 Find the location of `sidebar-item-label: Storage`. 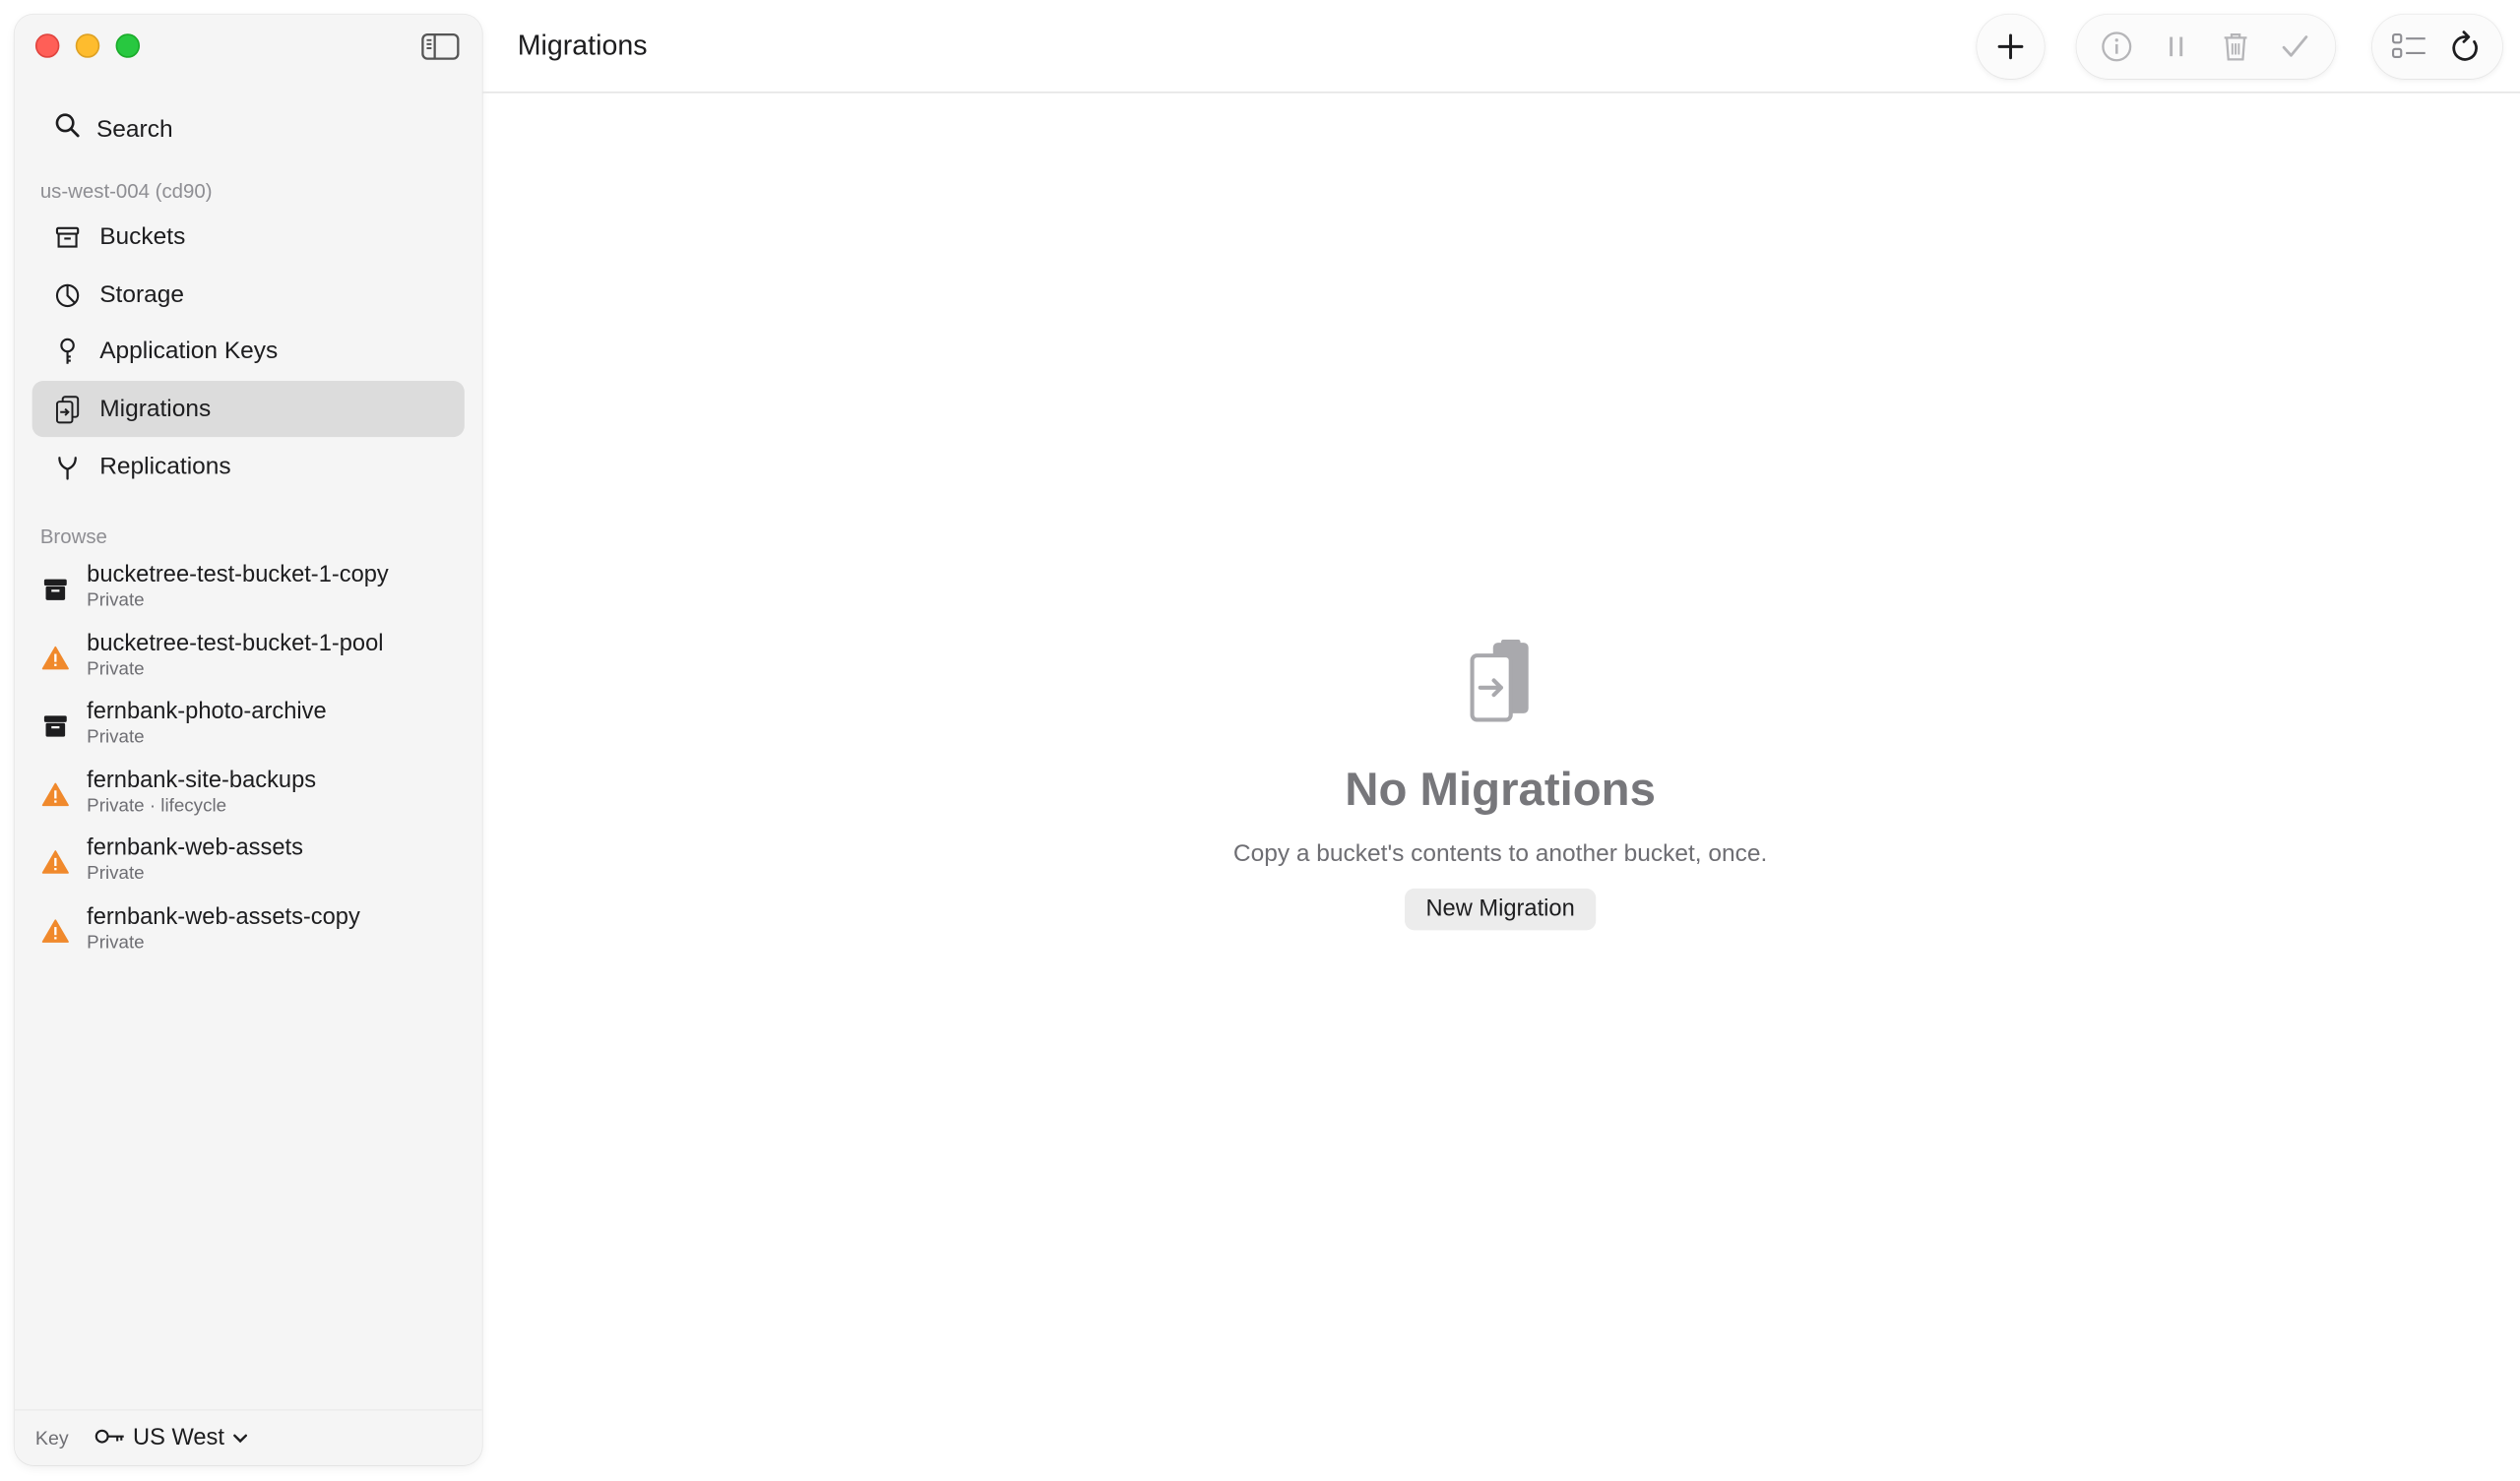

sidebar-item-label: Storage is located at coordinates (142, 294).